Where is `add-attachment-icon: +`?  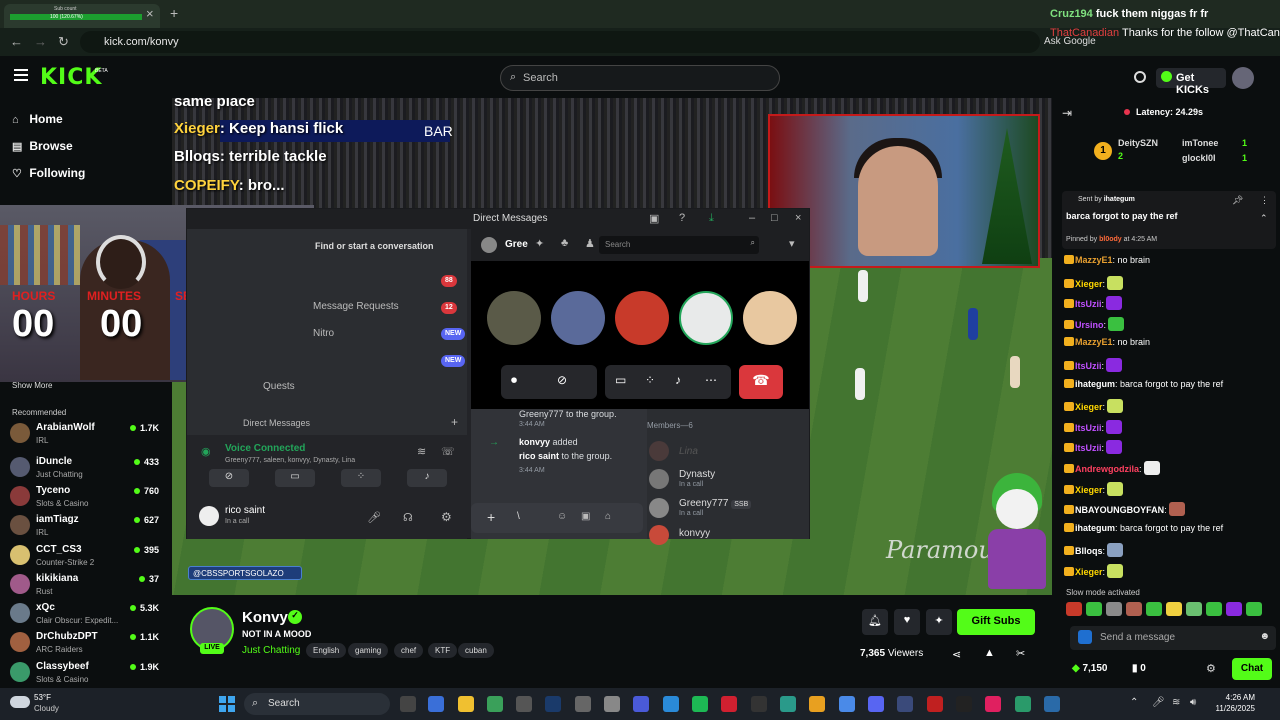 add-attachment-icon: + is located at coordinates (491, 517).